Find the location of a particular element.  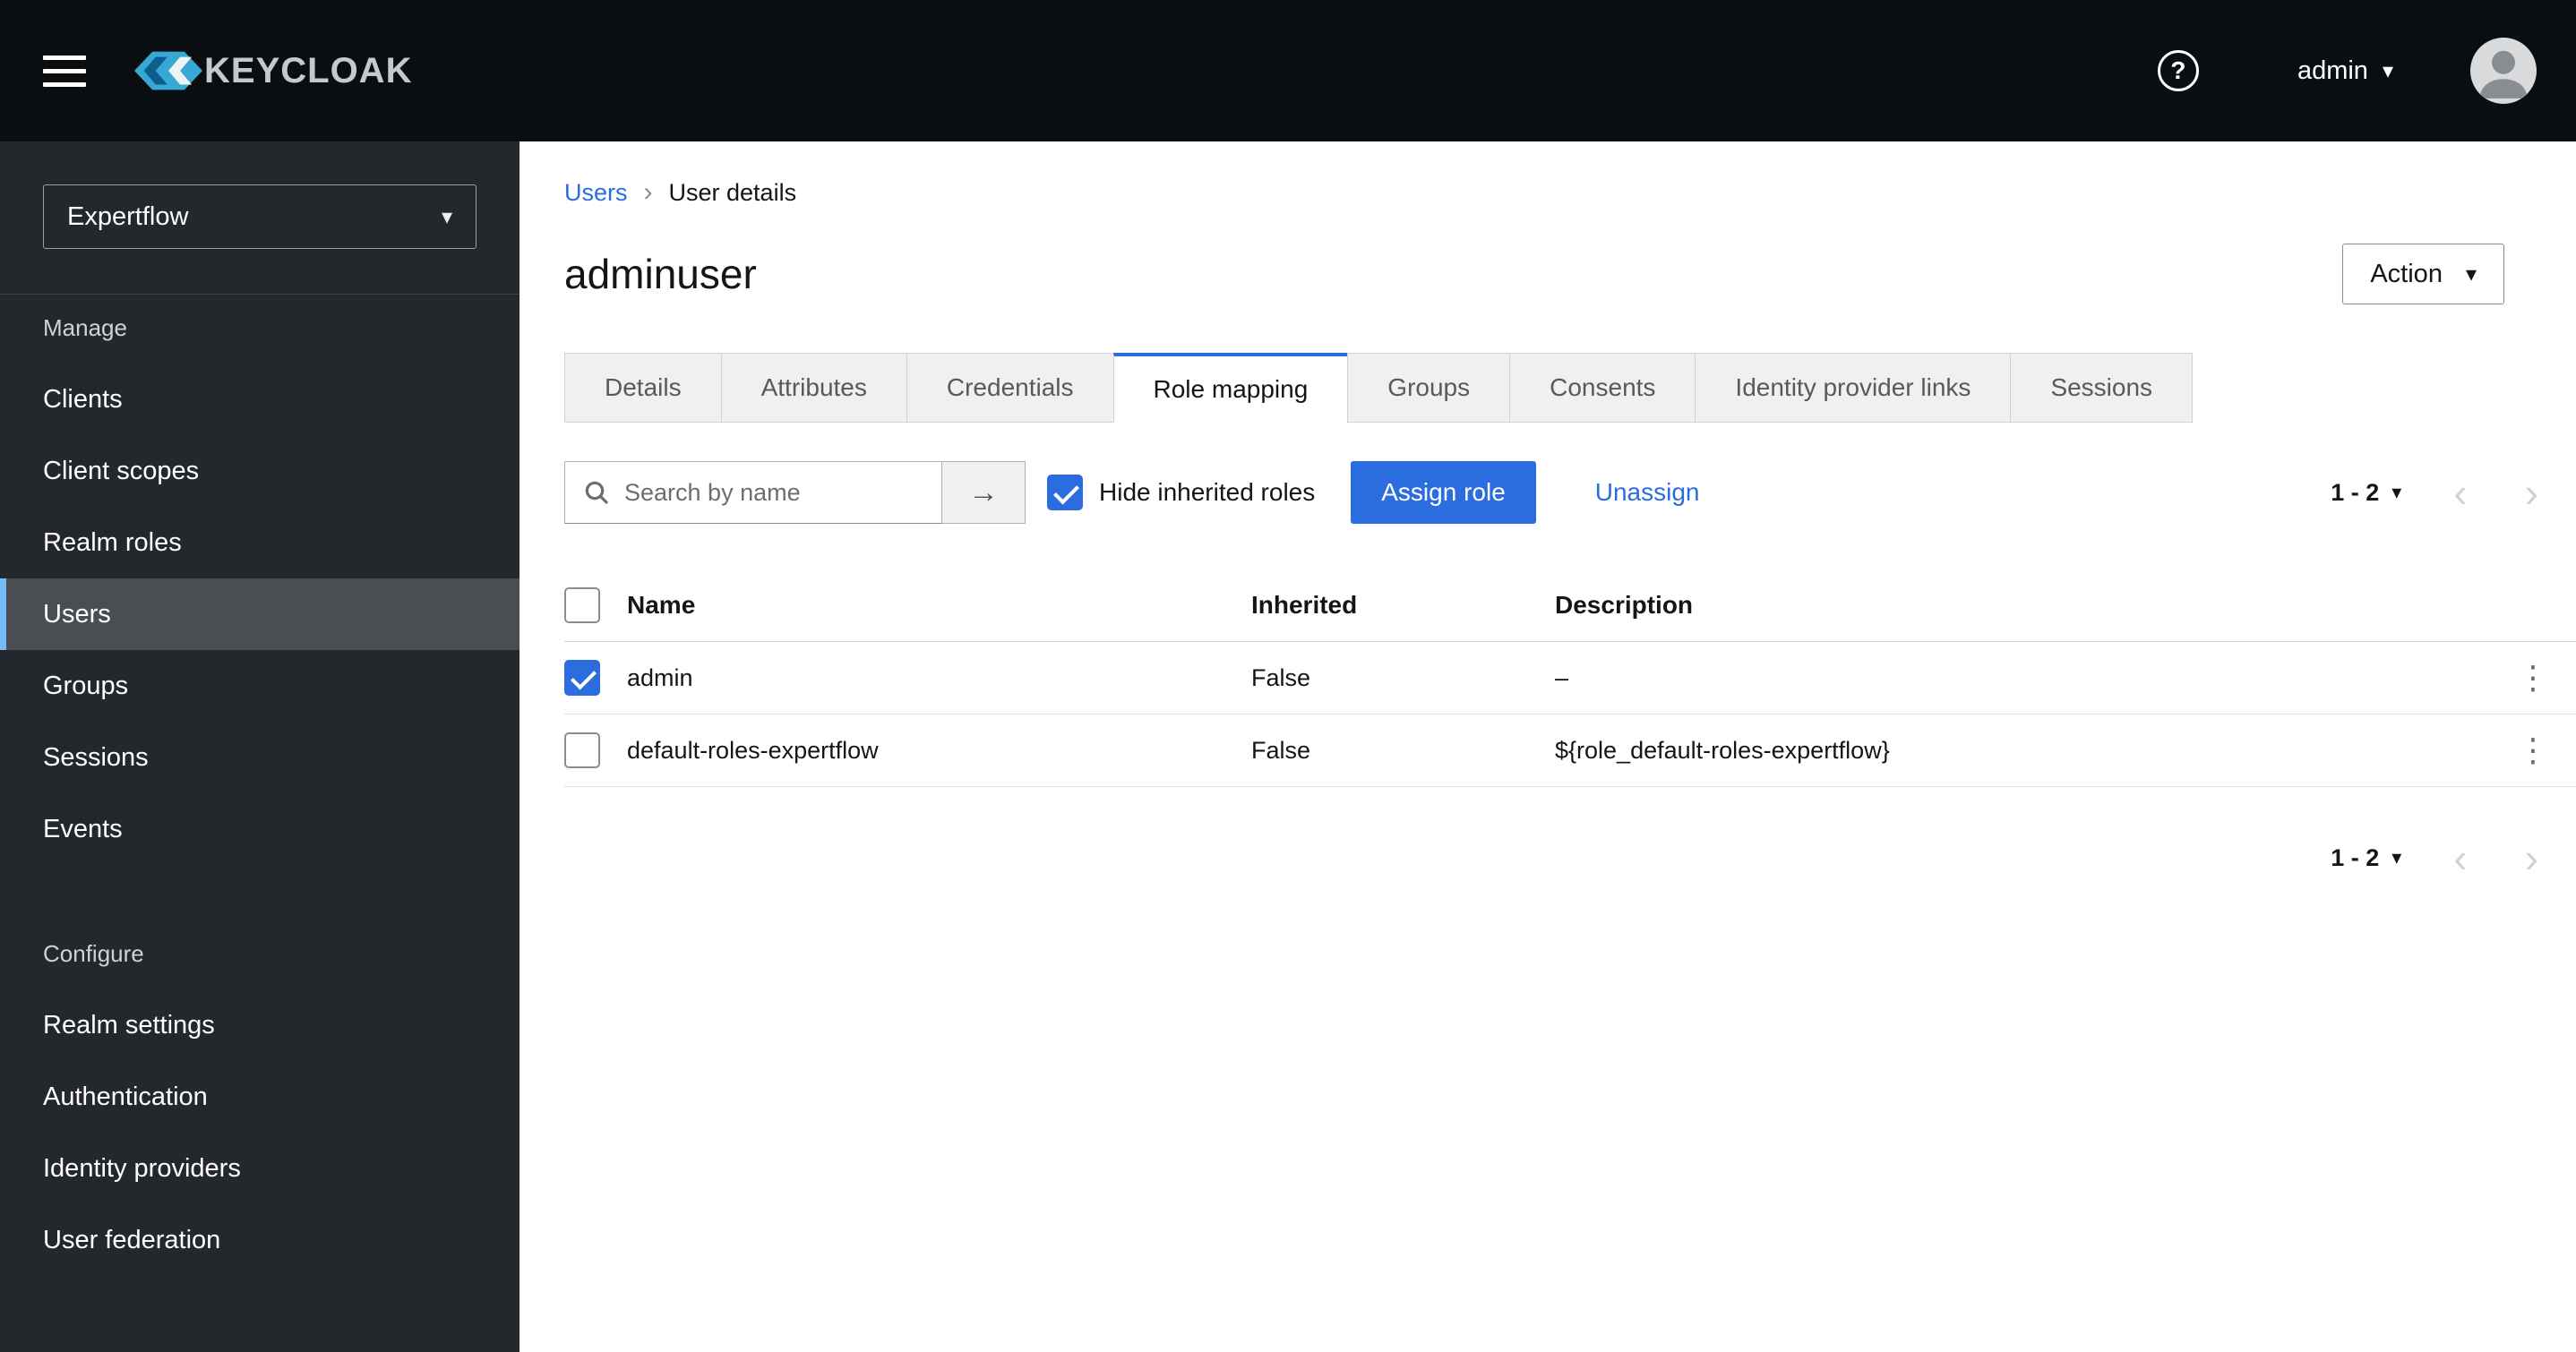

role-description-cell: – is located at coordinates (1562, 677).